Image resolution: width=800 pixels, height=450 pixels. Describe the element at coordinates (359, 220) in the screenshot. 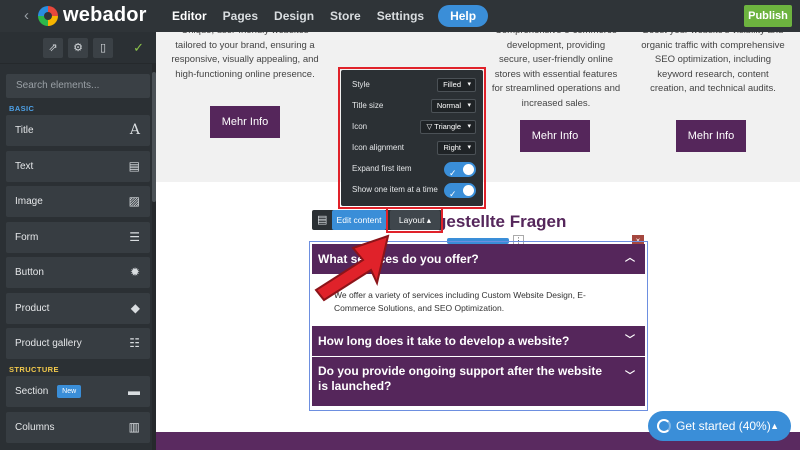

I see `edit-content-button: Edit content` at that location.